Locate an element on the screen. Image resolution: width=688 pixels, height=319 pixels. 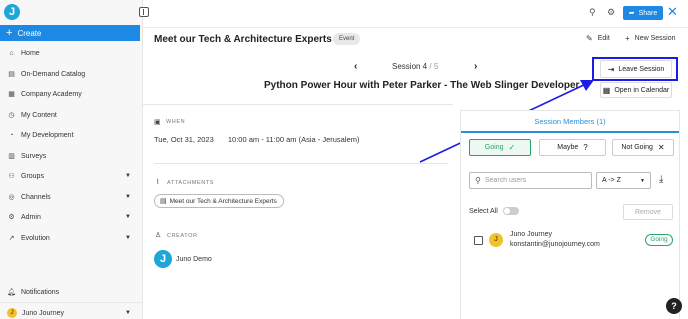
user-name: Juno Journey is located at coordinates (43, 313).